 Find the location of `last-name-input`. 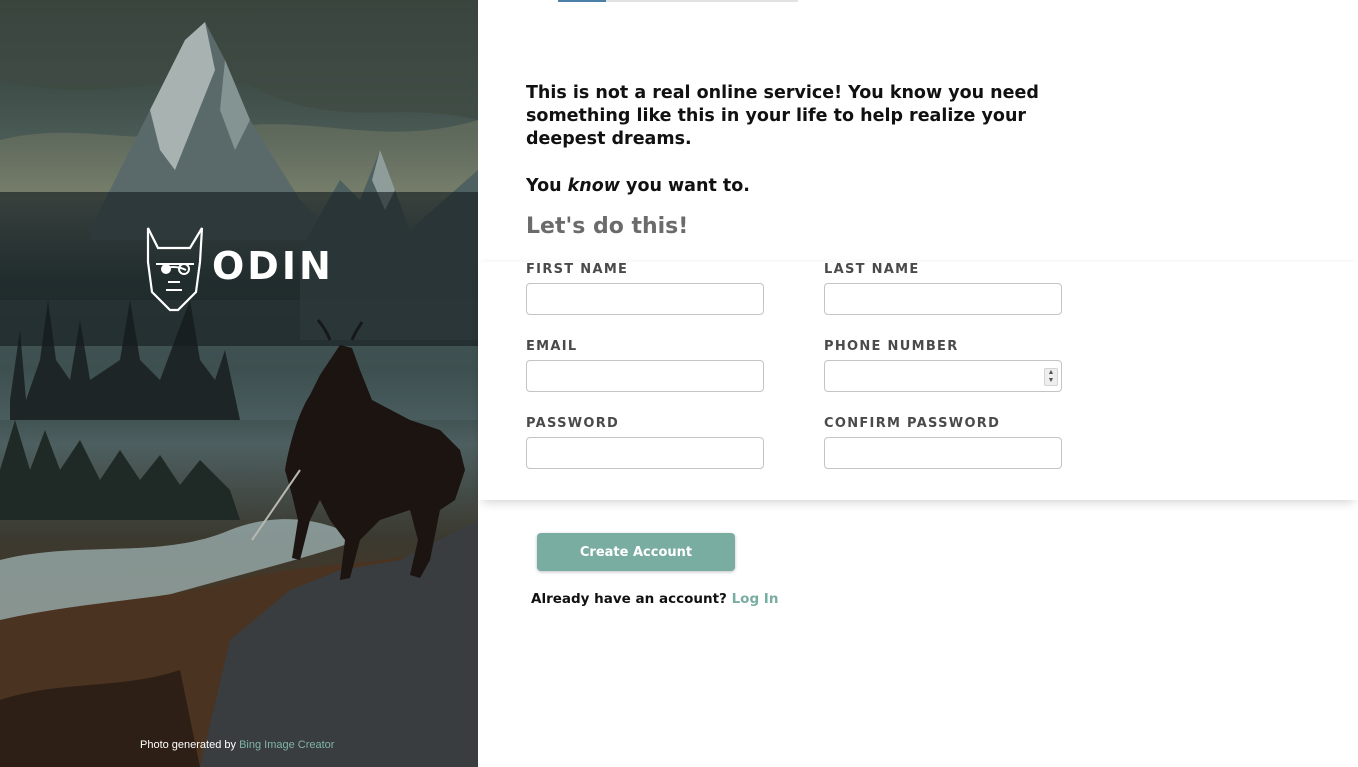

last-name-input is located at coordinates (943, 299).